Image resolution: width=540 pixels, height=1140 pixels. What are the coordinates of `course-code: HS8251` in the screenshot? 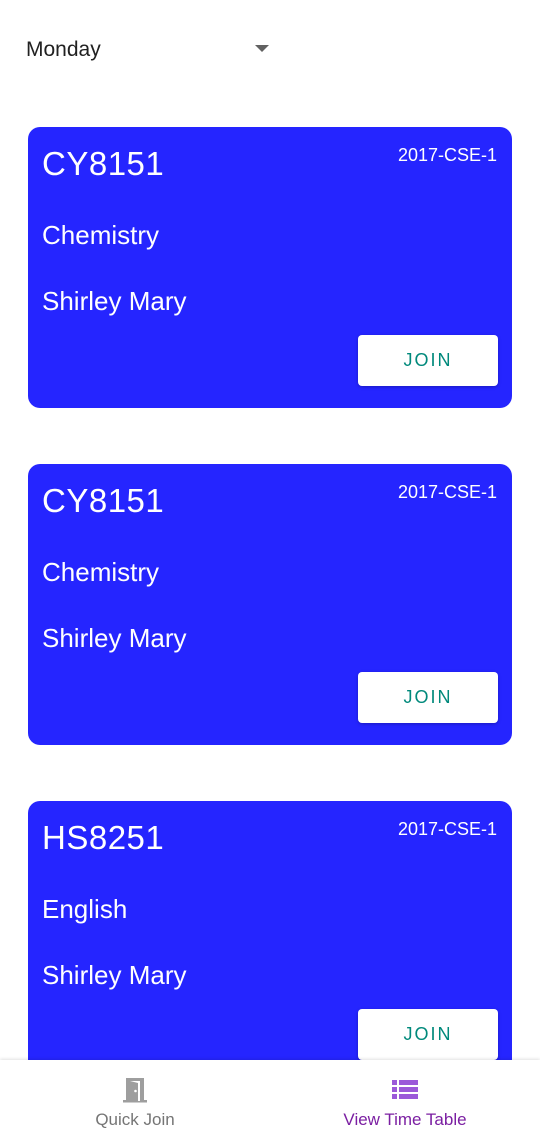 It's located at (103, 837).